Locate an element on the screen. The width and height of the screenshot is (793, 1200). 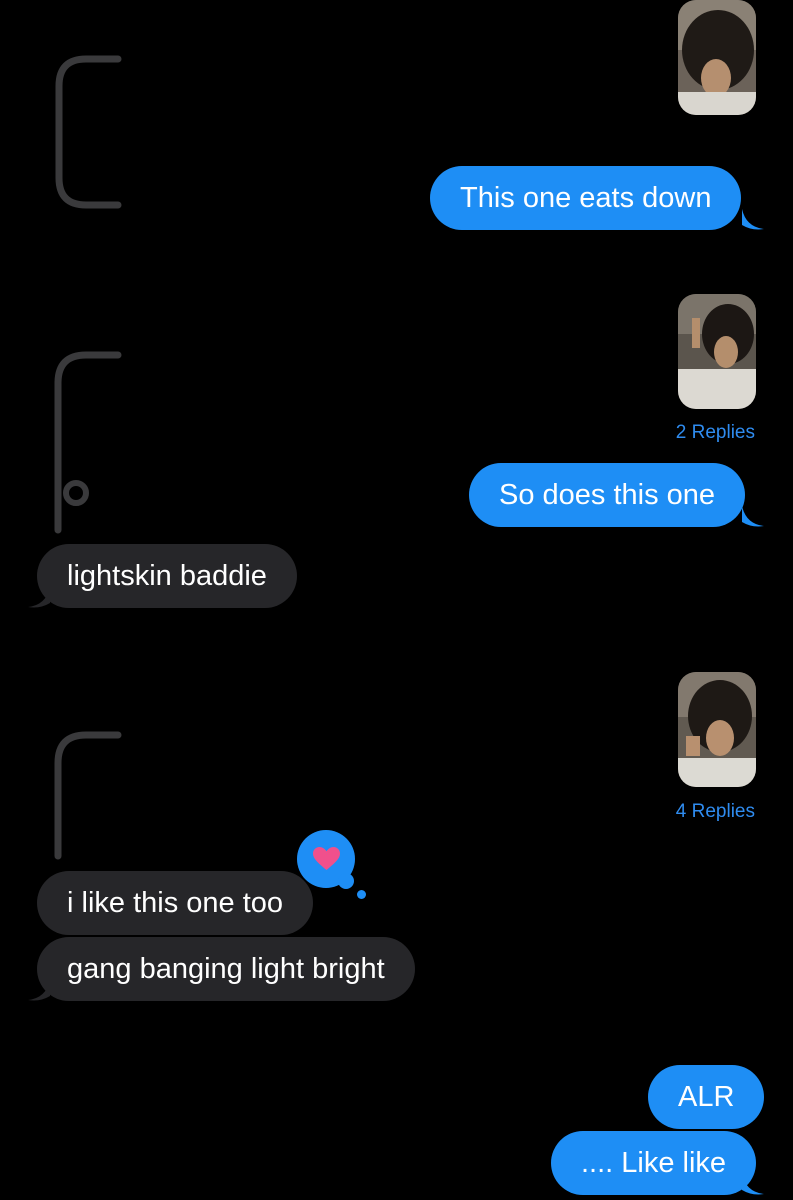
sent-message-bubble: So does this one is located at coordinates (607, 495).